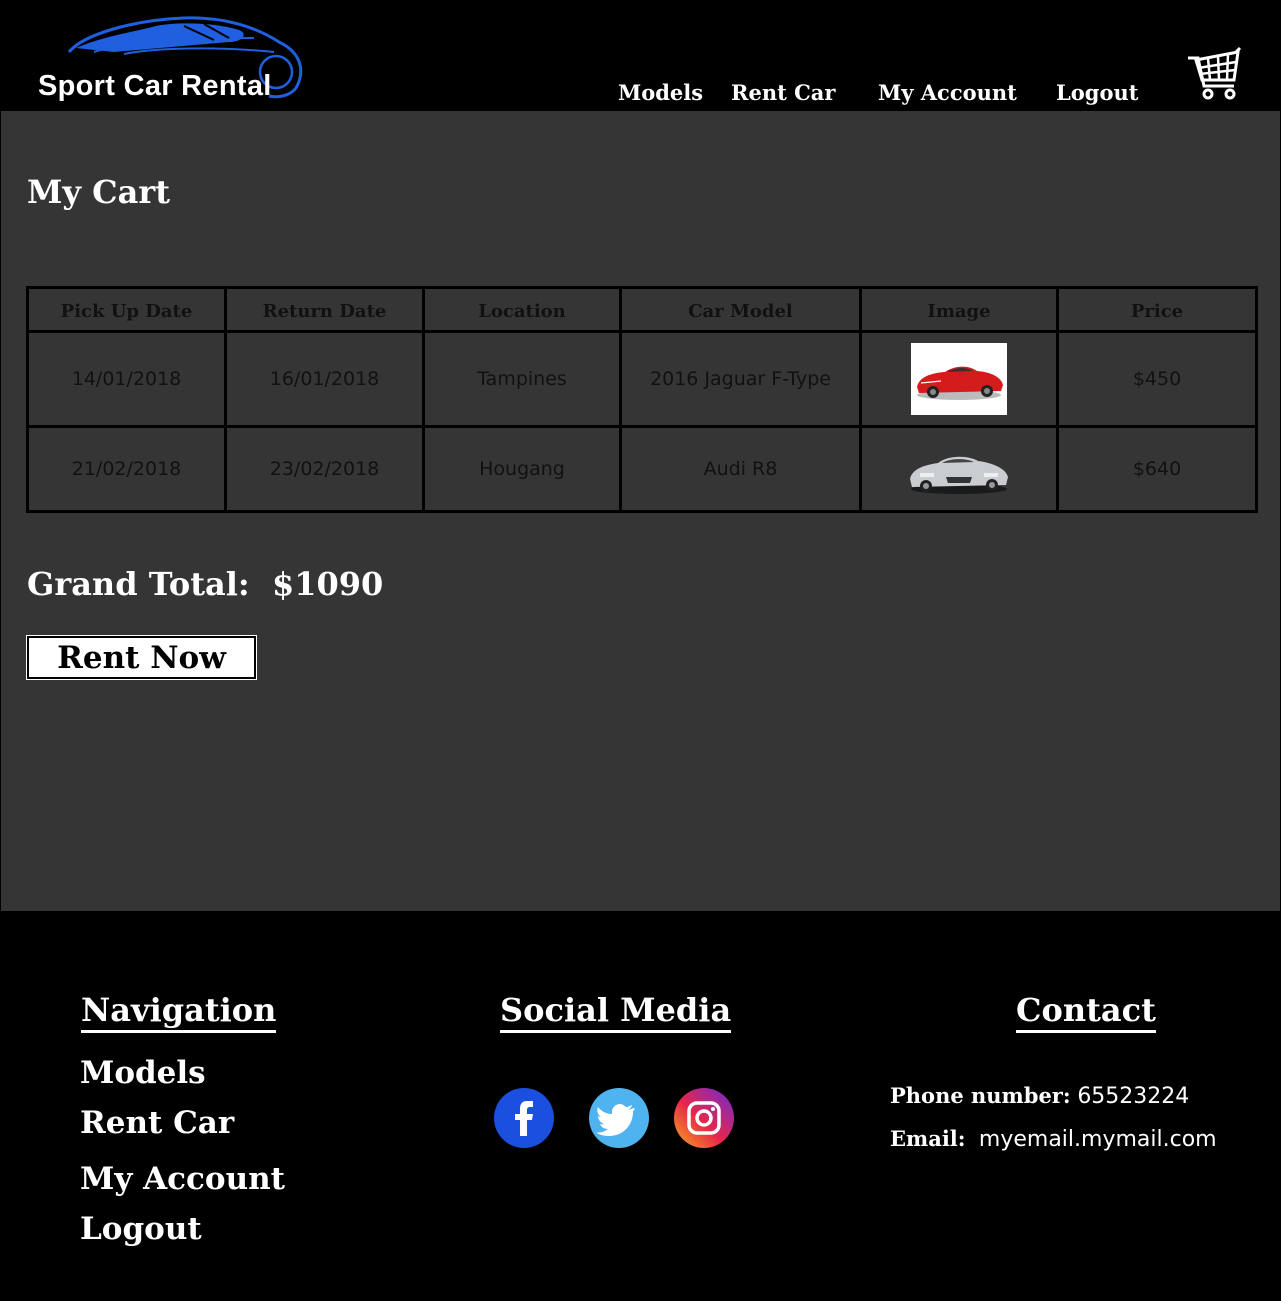 This screenshot has width=1281, height=1301. I want to click on grand-total: Grand Total: $1090, so click(205, 584).